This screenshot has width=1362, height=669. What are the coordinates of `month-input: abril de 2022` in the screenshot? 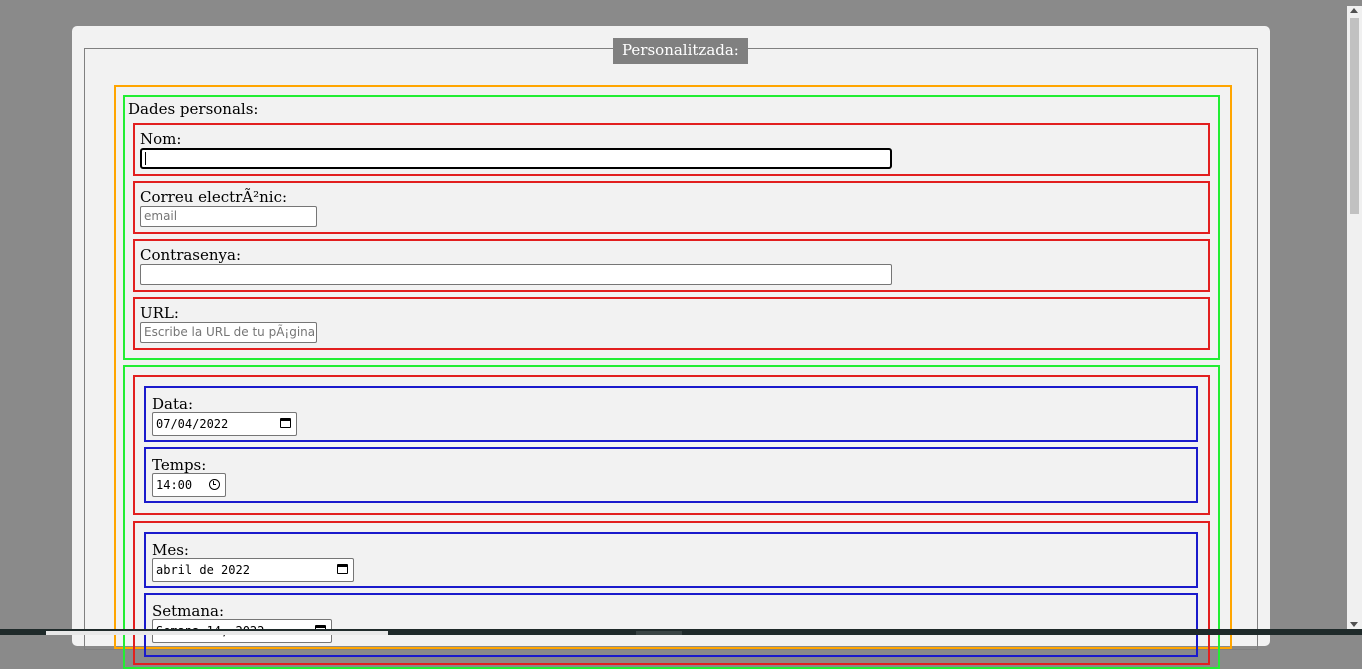 It's located at (253, 570).